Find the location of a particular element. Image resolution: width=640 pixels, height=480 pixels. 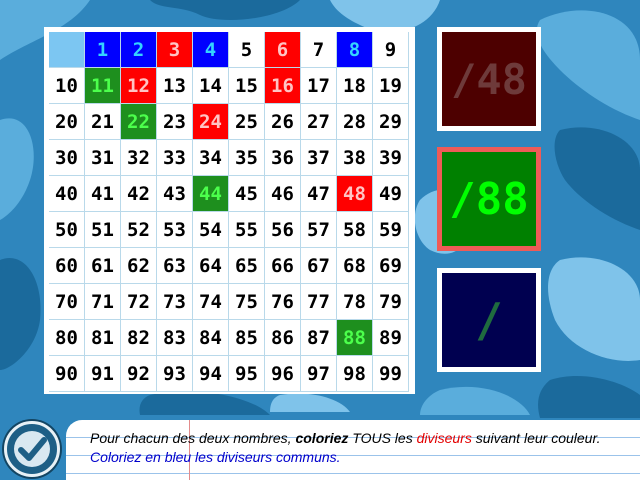

grid-cell: 86 is located at coordinates (283, 338).